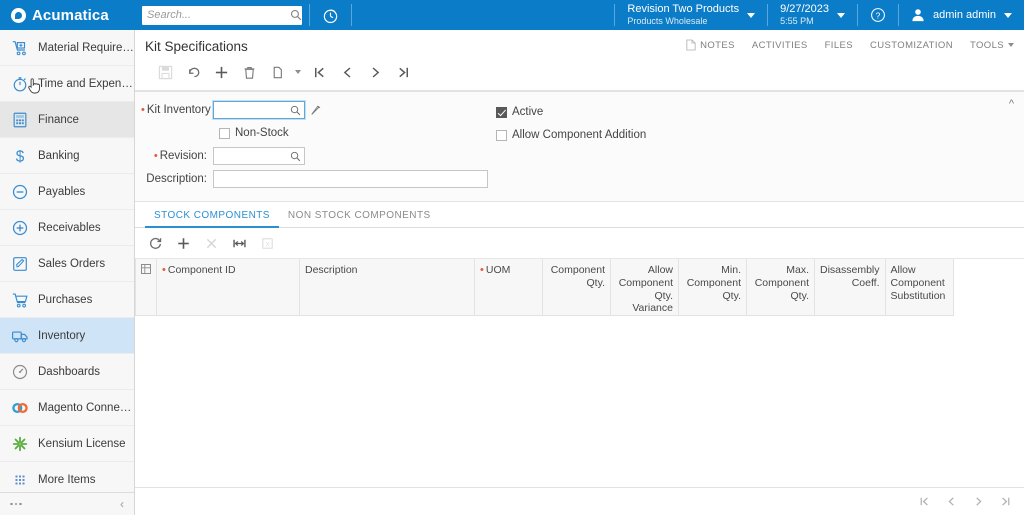  I want to click on last-record-button, so click(403, 72).